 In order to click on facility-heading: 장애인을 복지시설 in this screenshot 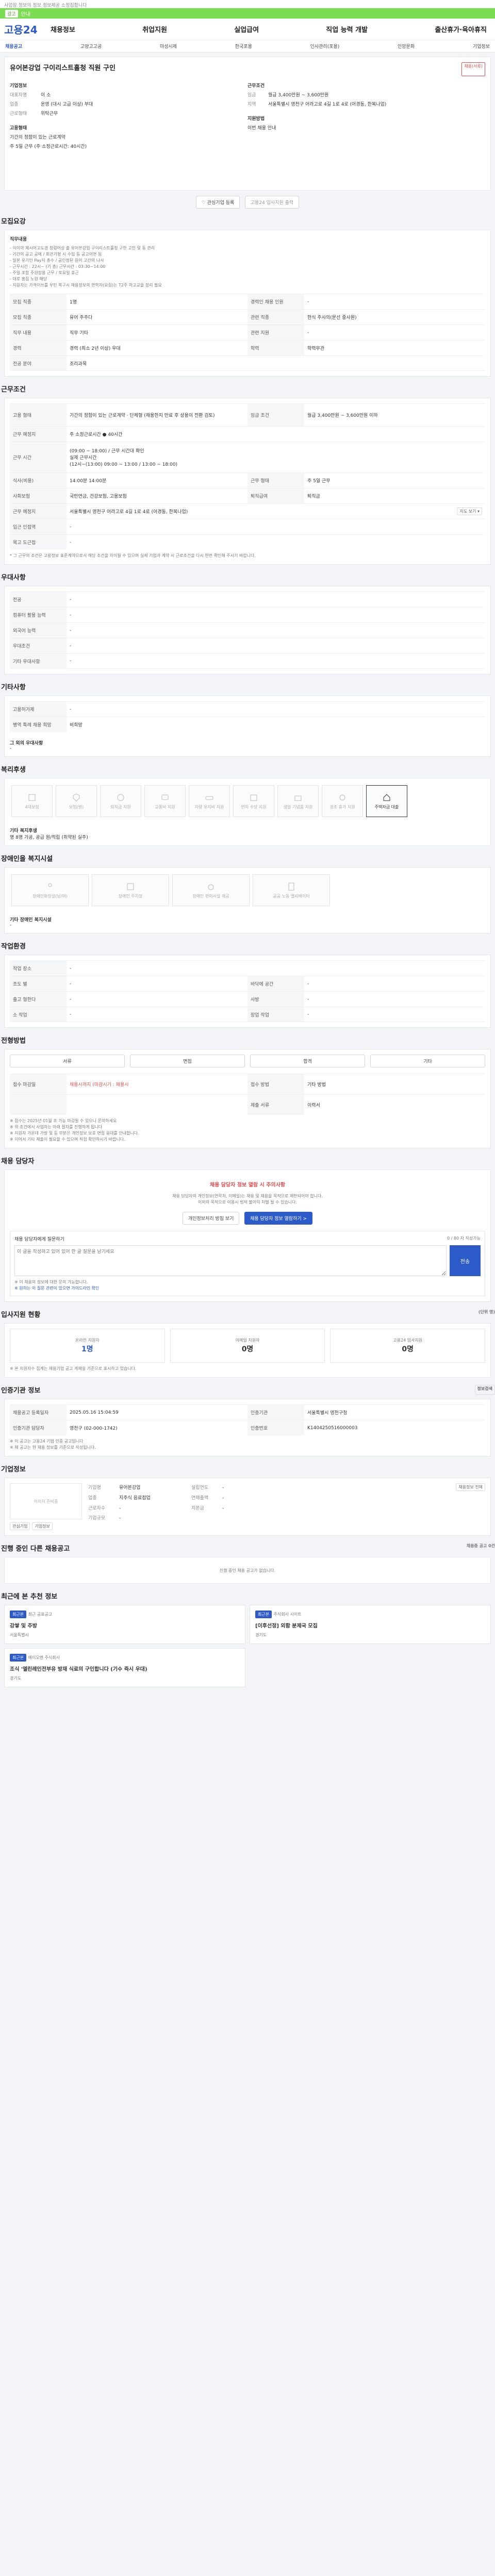, I will do `click(27, 859)`.